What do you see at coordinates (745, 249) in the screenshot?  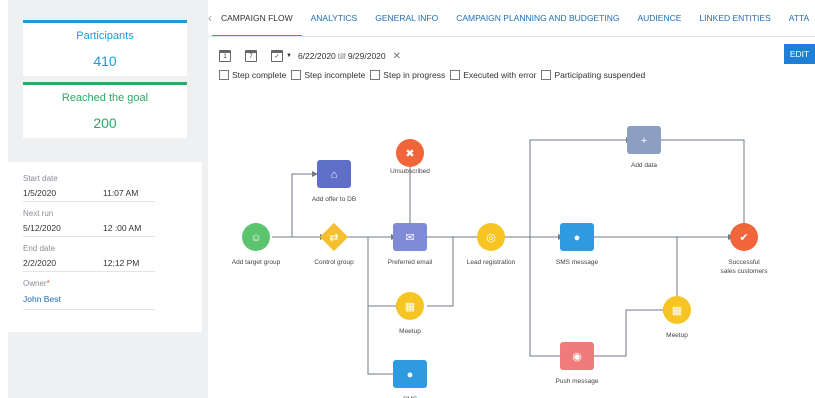 I see `flow-node: ✔ Successful sales customers` at bounding box center [745, 249].